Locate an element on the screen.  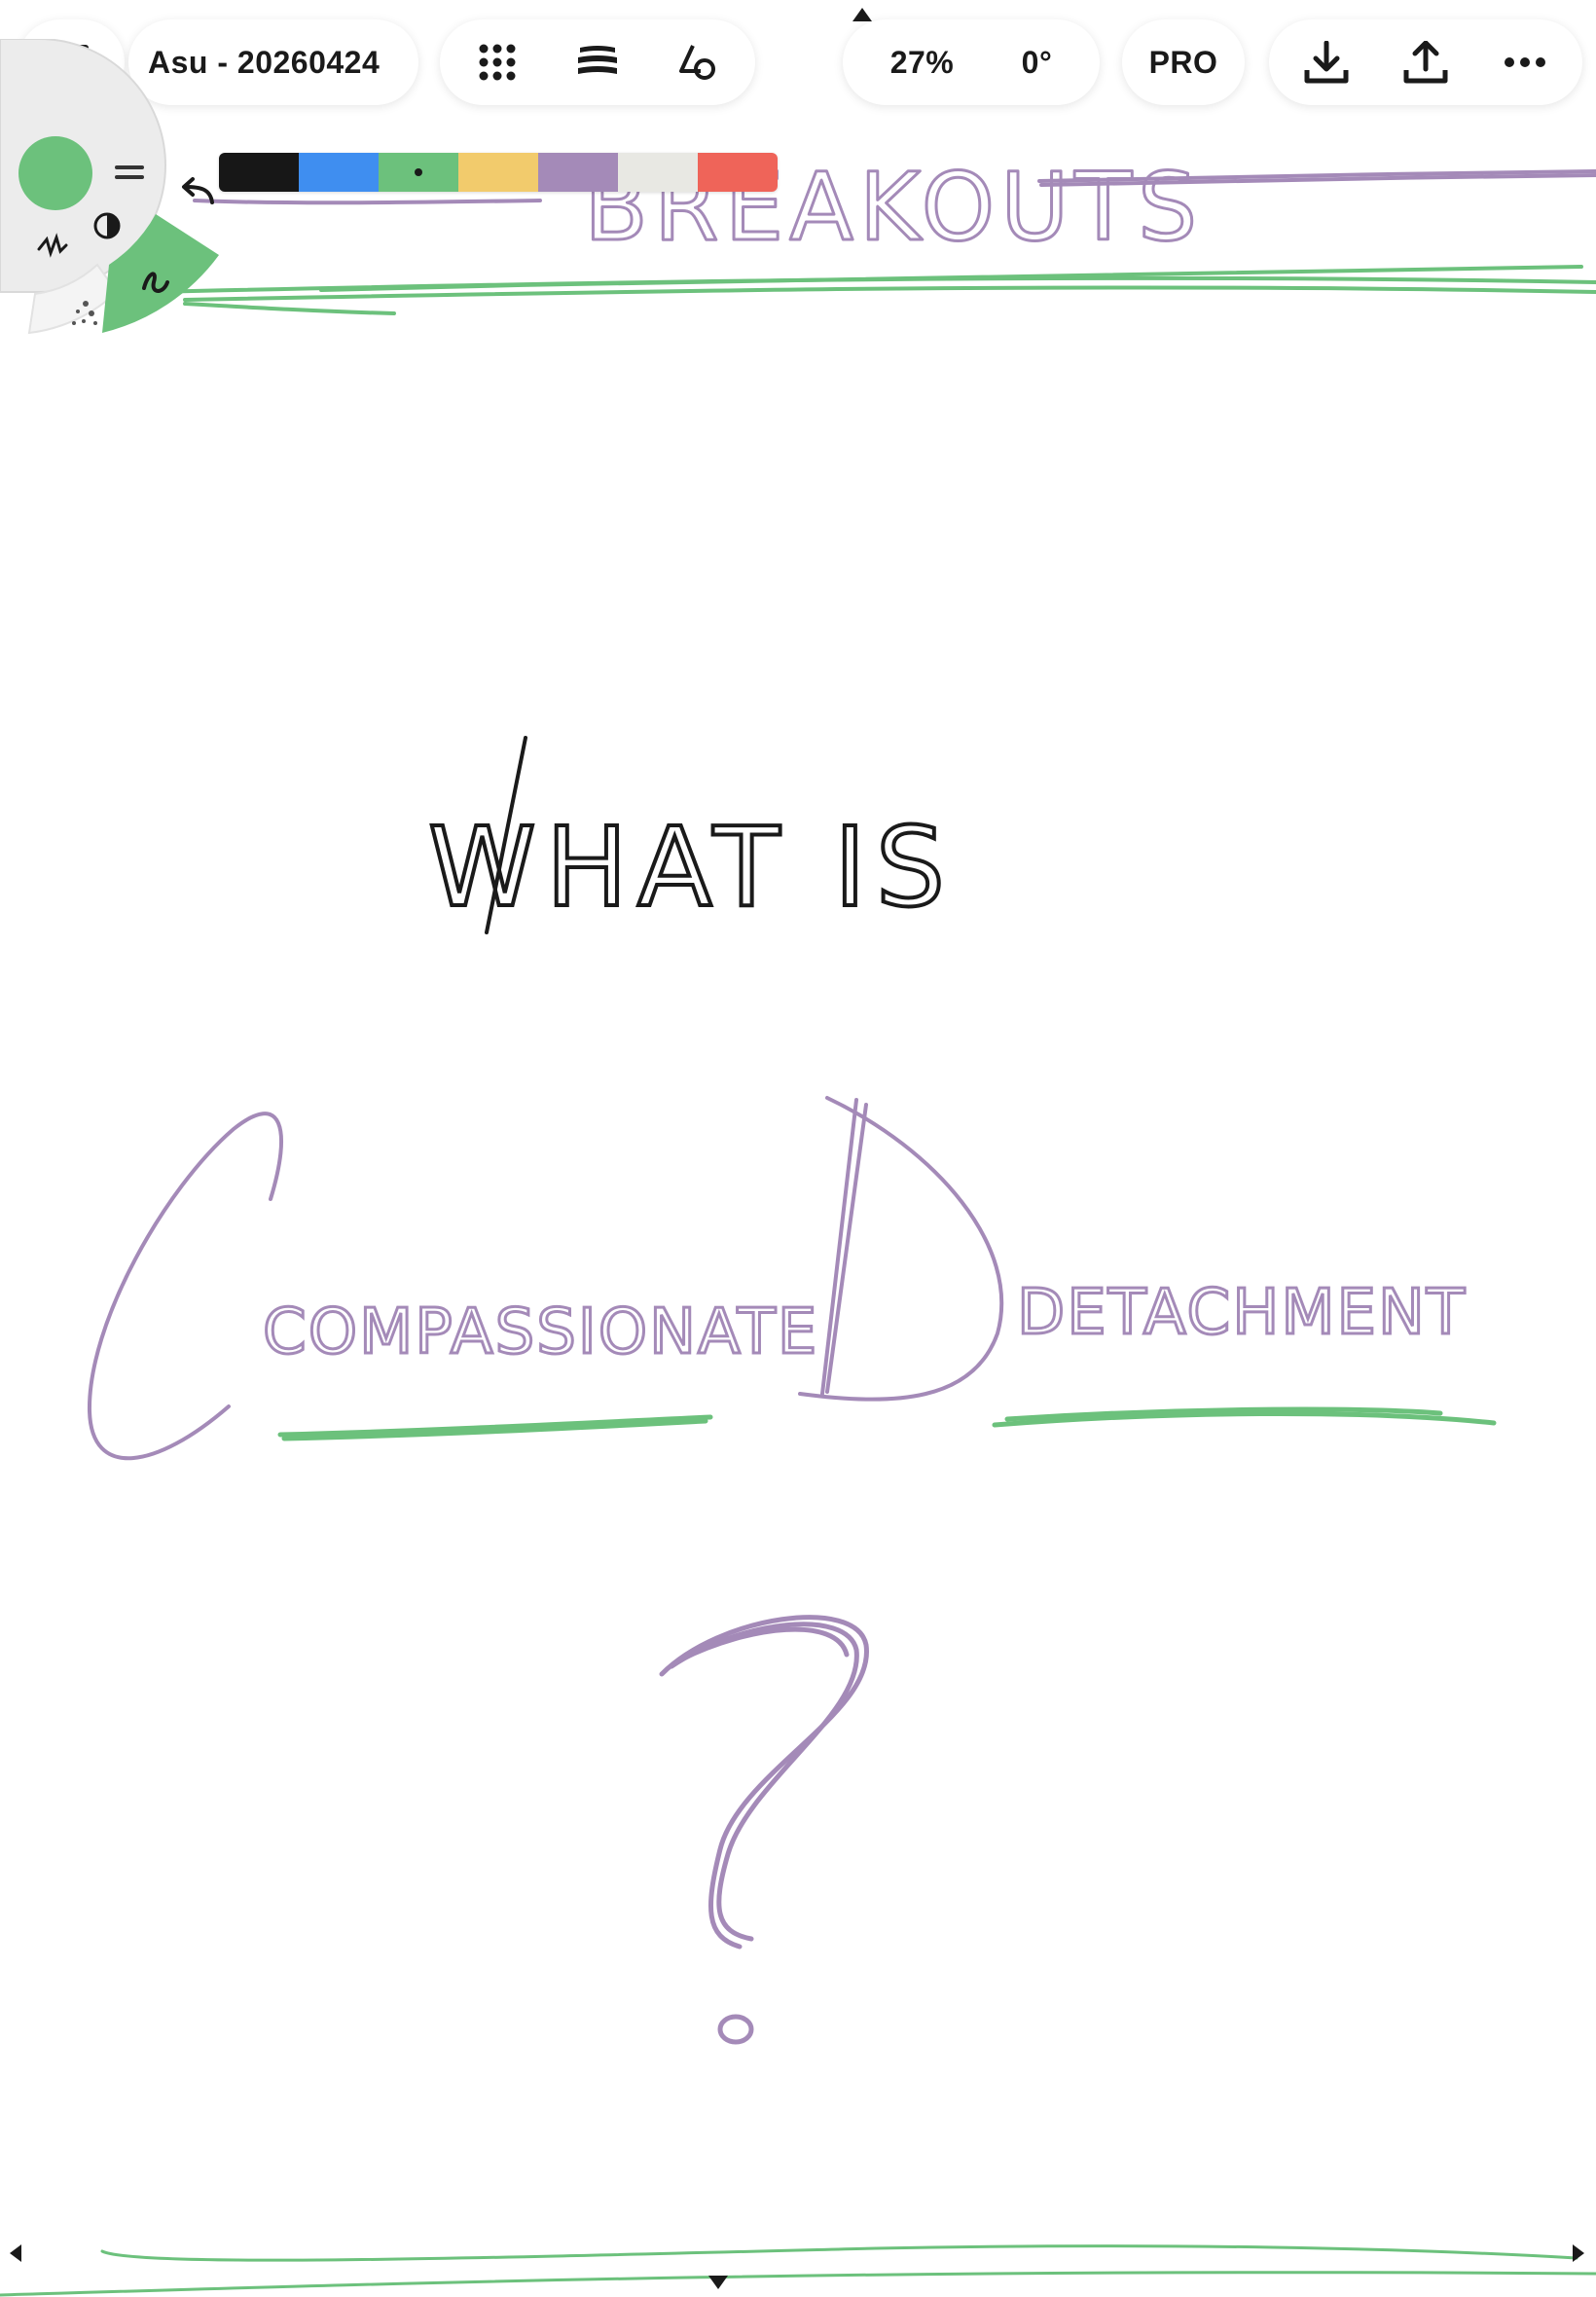
swatch-purple is located at coordinates (578, 172).